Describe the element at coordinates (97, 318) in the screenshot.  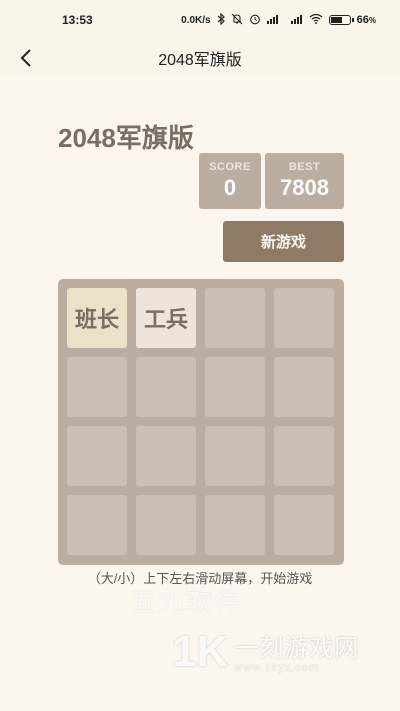
I see `board-tile: 班长` at that location.